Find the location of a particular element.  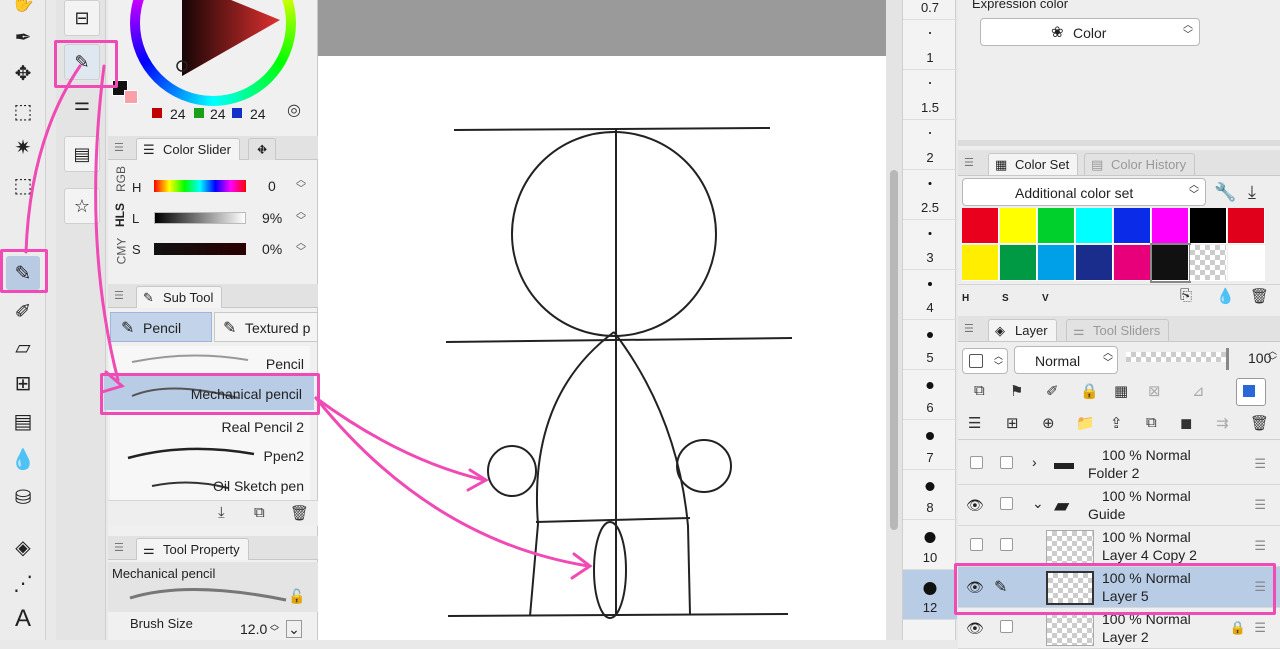

footer-s: S is located at coordinates (1005, 298).